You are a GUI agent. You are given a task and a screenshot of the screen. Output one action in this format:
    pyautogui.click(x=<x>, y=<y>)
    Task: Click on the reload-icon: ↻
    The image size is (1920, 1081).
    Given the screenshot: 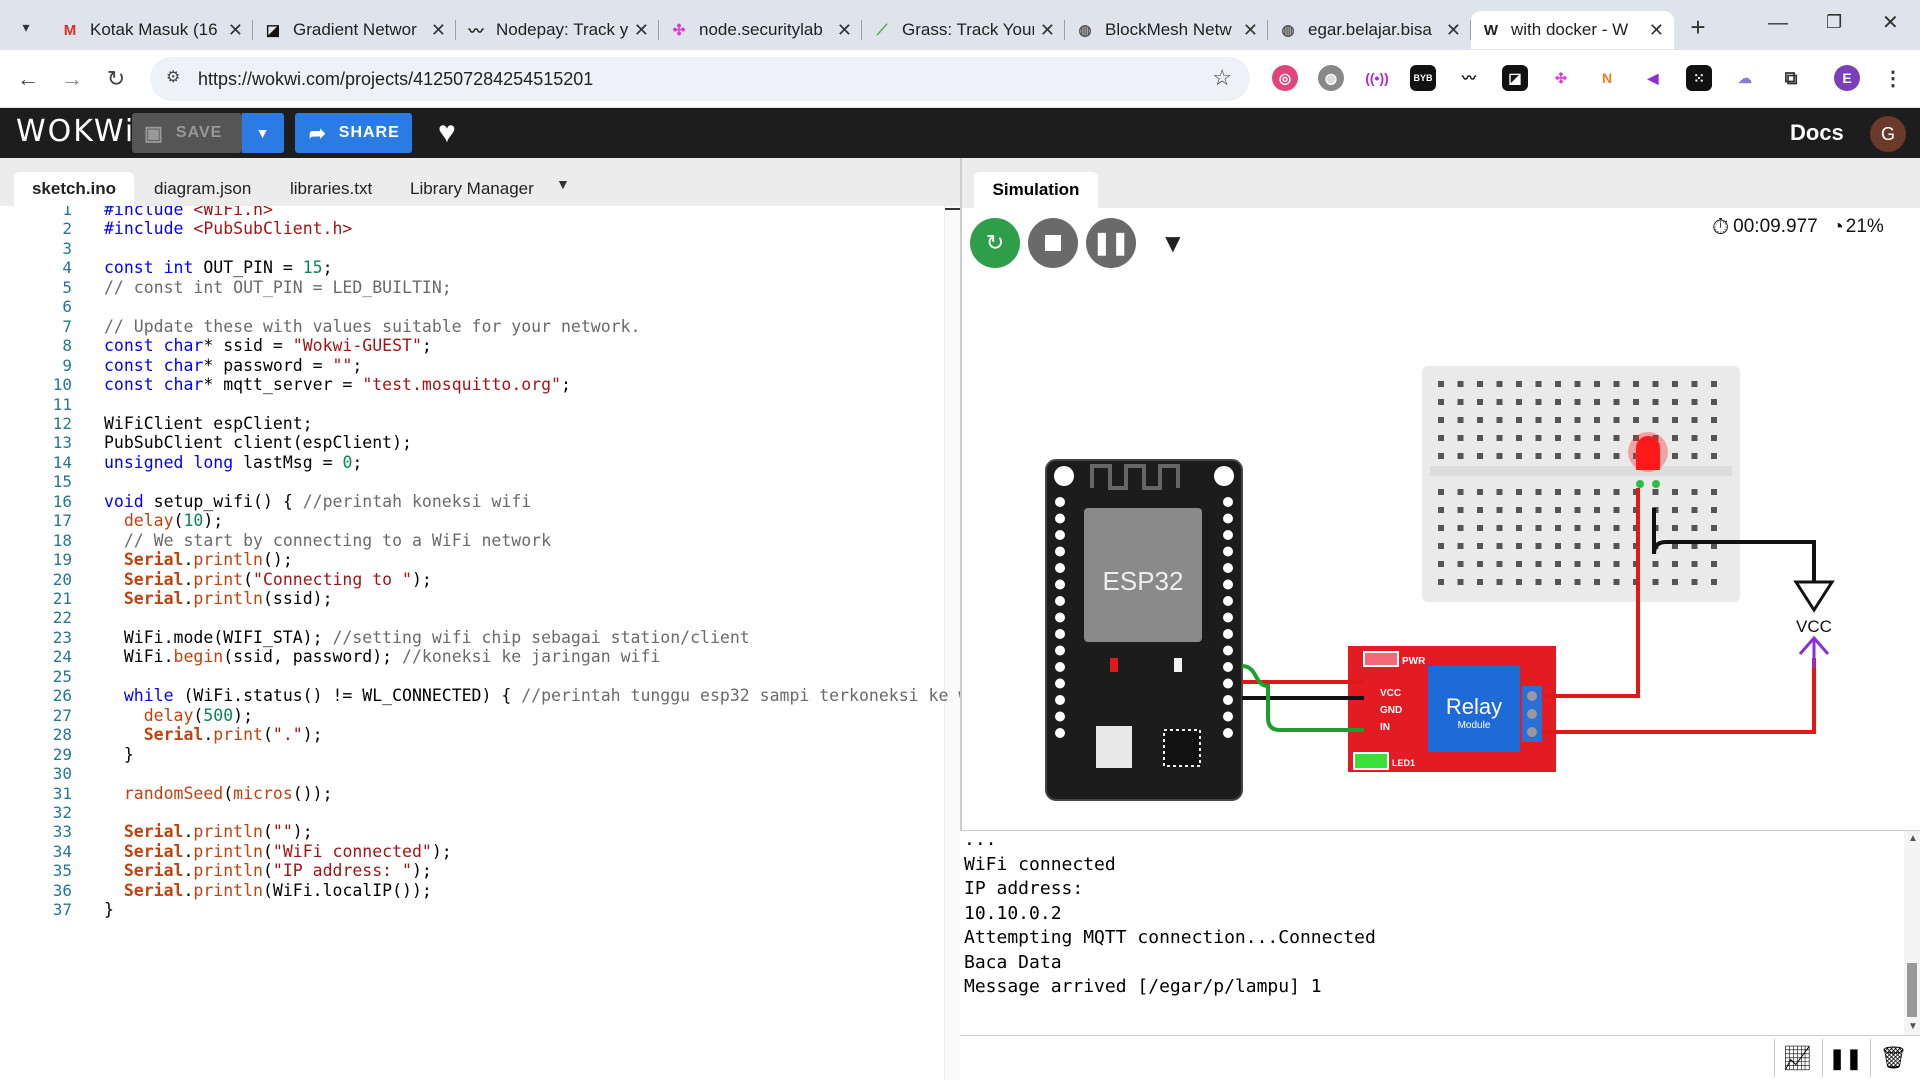 What is the action you would take?
    pyautogui.click(x=116, y=79)
    